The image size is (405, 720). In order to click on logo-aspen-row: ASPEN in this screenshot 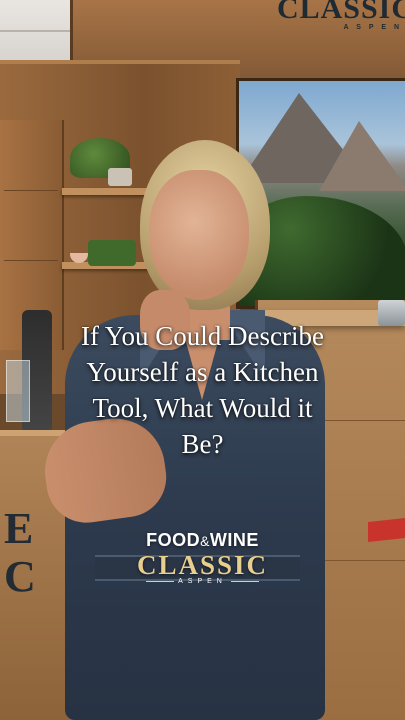, I will do `click(202, 581)`.